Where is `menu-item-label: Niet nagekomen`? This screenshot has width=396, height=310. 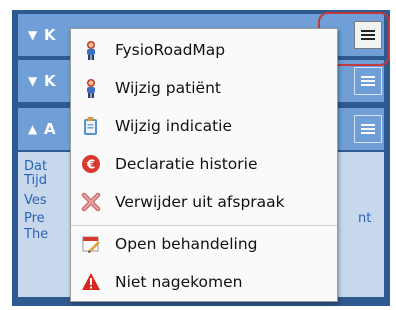
menu-item-label: Niet nagekomen is located at coordinates (179, 282).